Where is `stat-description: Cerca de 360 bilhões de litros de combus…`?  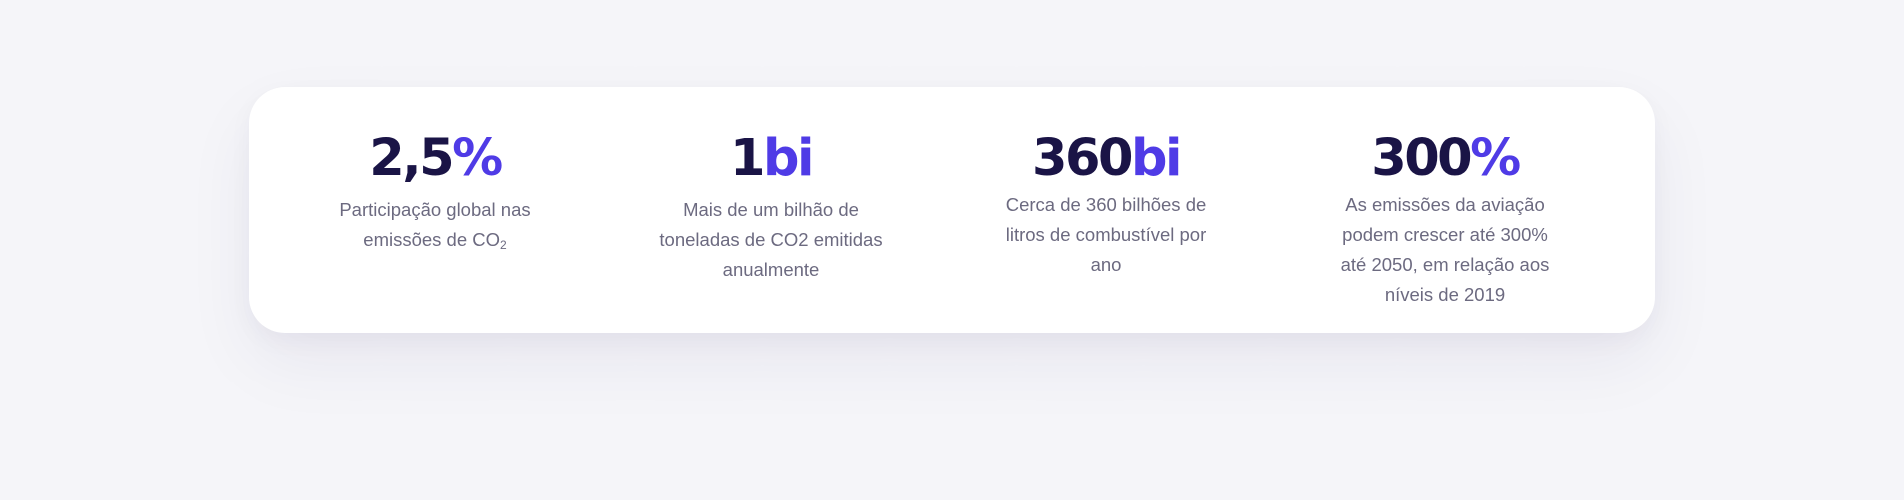 stat-description: Cerca de 360 bilhões de litros de combus… is located at coordinates (1106, 234).